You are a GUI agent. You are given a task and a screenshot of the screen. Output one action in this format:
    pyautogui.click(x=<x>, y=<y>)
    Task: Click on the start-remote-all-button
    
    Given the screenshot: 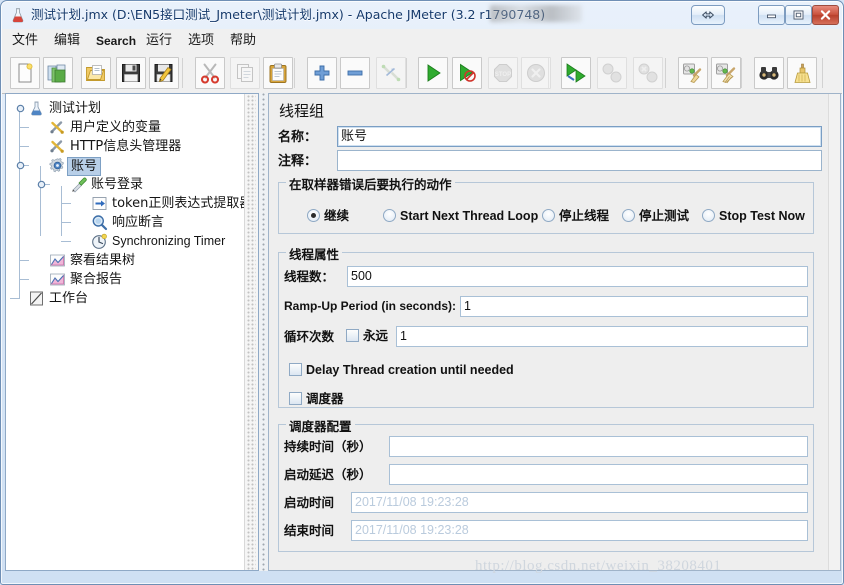 What is the action you would take?
    pyautogui.click(x=576, y=73)
    